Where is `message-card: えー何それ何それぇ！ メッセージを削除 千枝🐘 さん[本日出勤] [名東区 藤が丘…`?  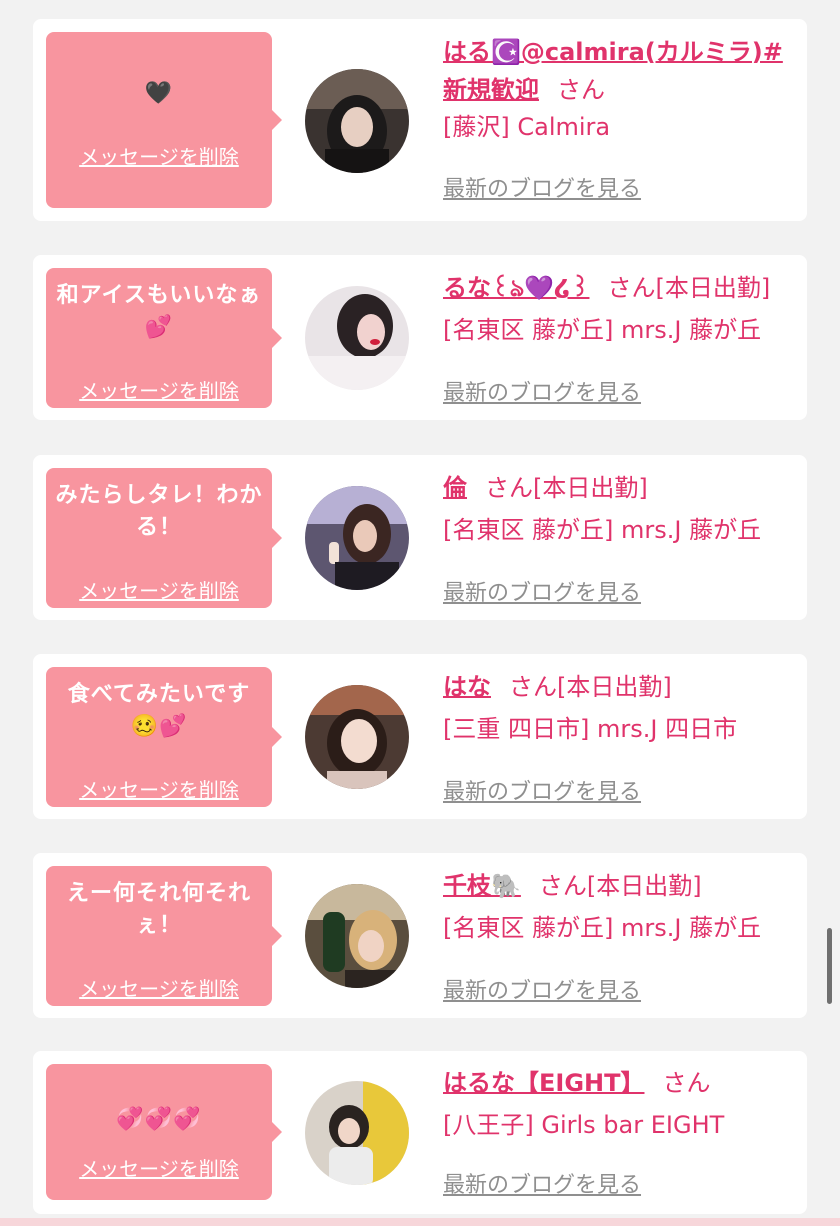 message-card: えー何それ何それぇ！ メッセージを削除 千枝🐘 さん[本日出勤] [名東区 藤が丘… is located at coordinates (420, 935).